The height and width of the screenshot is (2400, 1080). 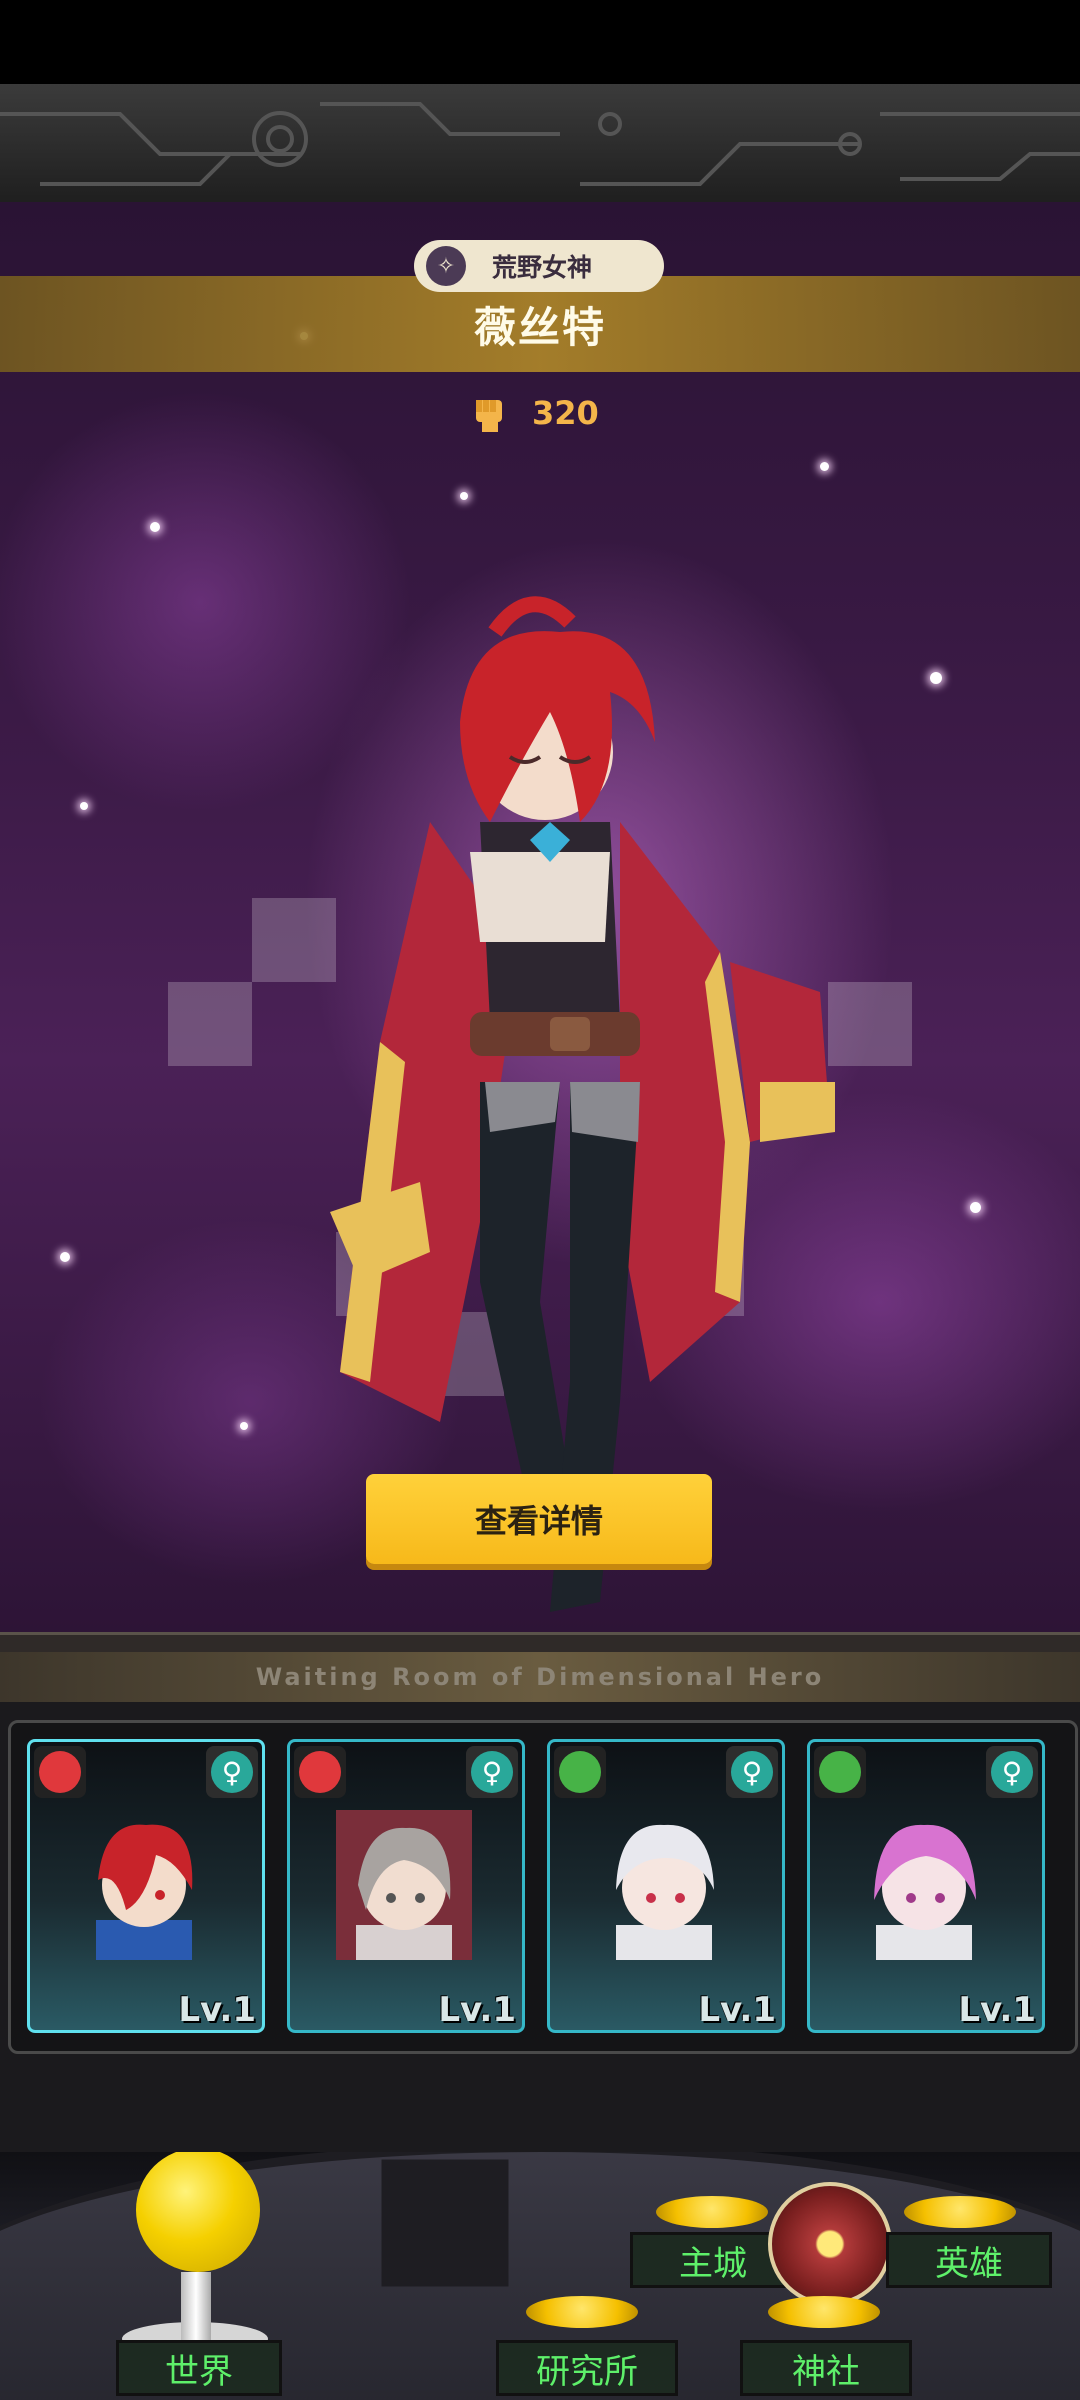 I want to click on top-decor-frame, so click(x=540, y=145).